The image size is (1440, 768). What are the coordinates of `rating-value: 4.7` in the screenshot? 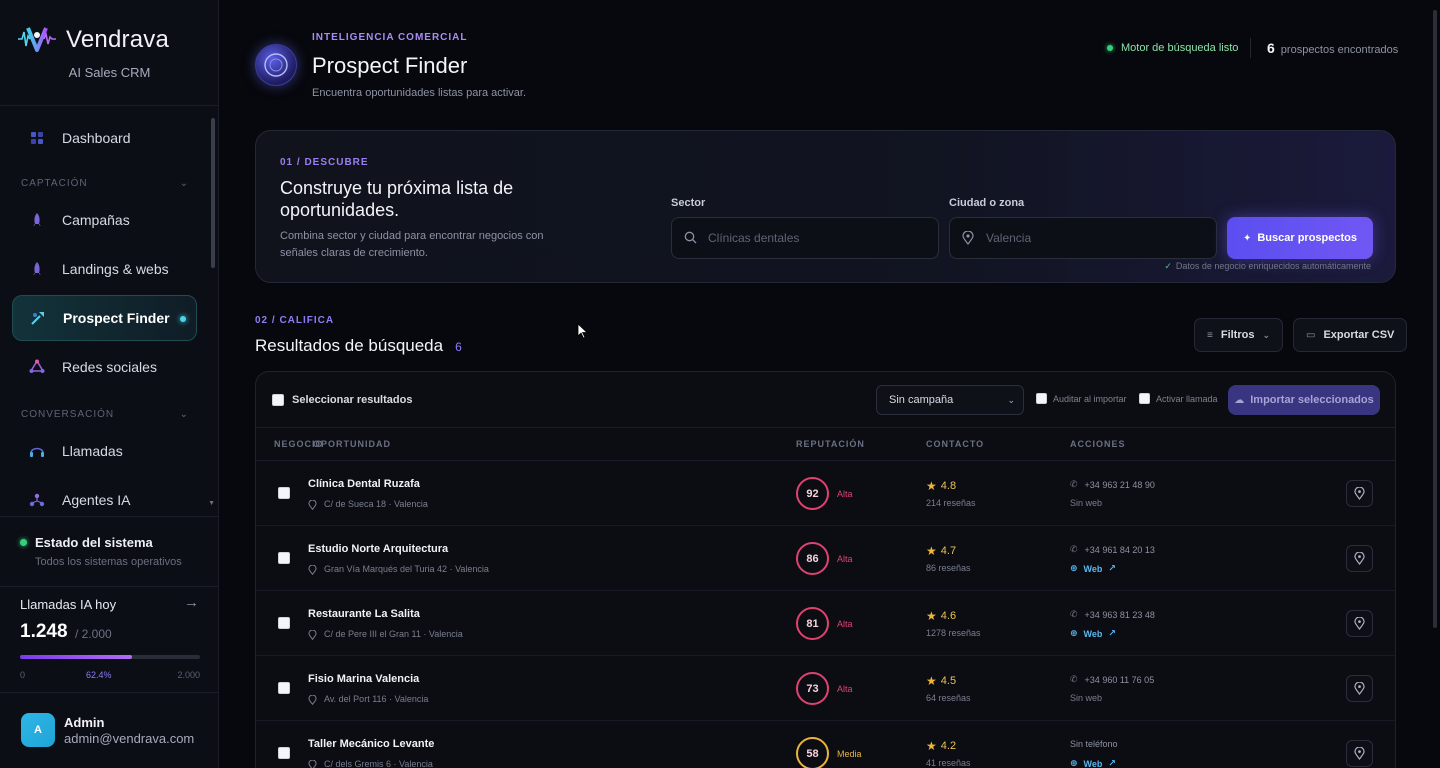 It's located at (948, 551).